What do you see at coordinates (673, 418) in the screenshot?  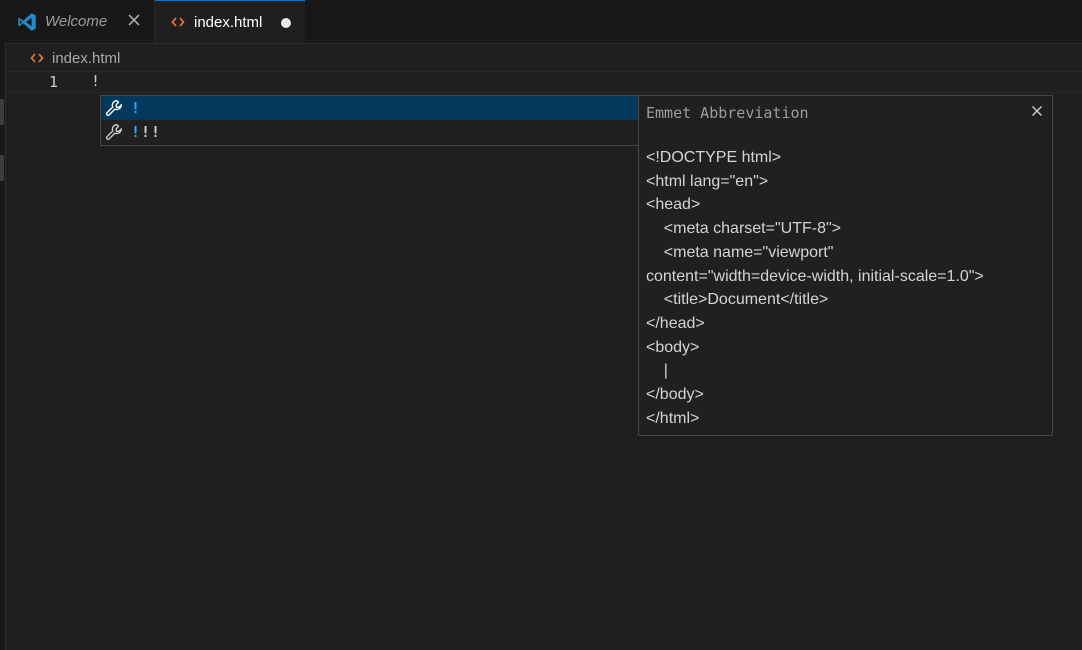 I see `details-code-line: </html>` at bounding box center [673, 418].